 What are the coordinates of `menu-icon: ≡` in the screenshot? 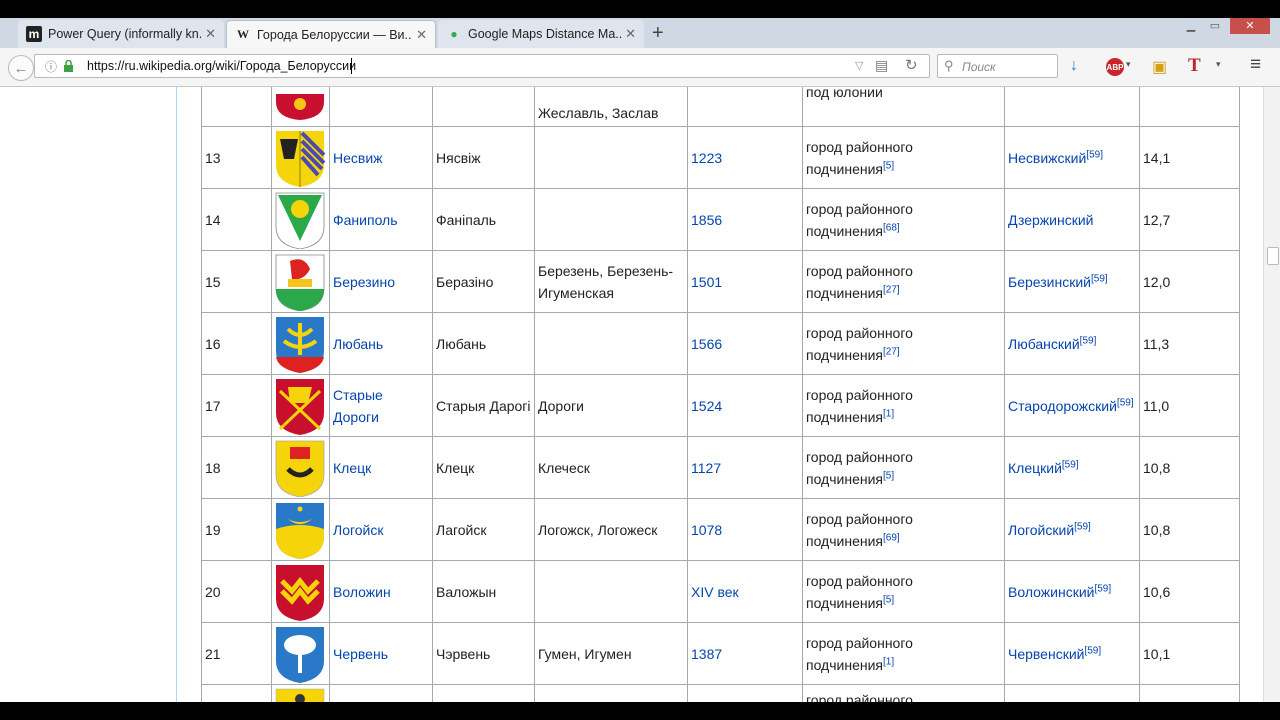 It's located at (1255, 65).